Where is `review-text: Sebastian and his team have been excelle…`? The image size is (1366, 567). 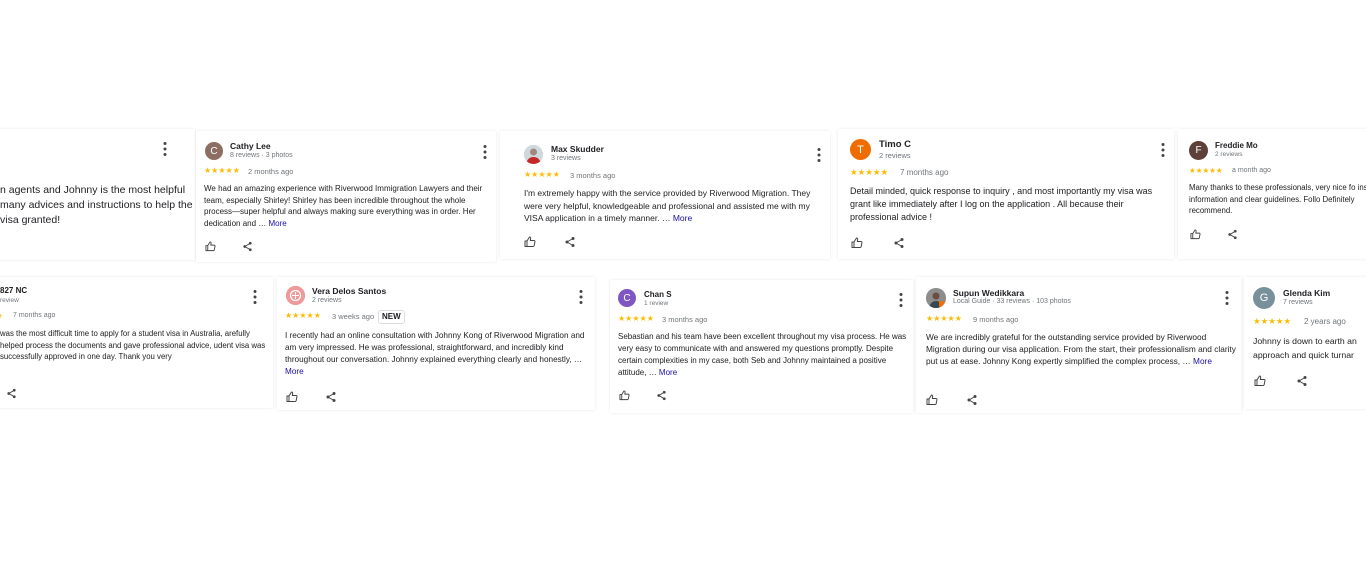
review-text: Sebastian and his team have been excelle… is located at coordinates (762, 354).